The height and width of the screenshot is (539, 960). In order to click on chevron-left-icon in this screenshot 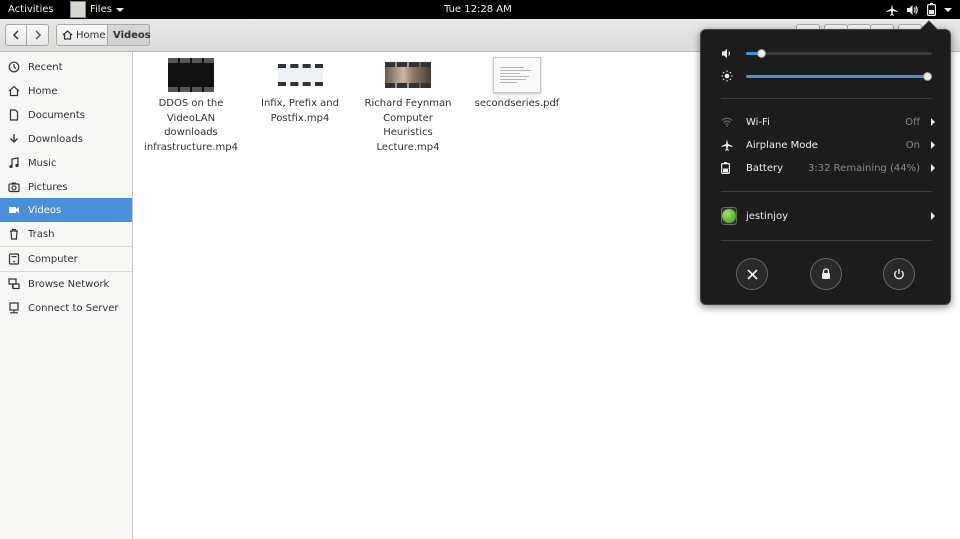, I will do `click(15, 35)`.